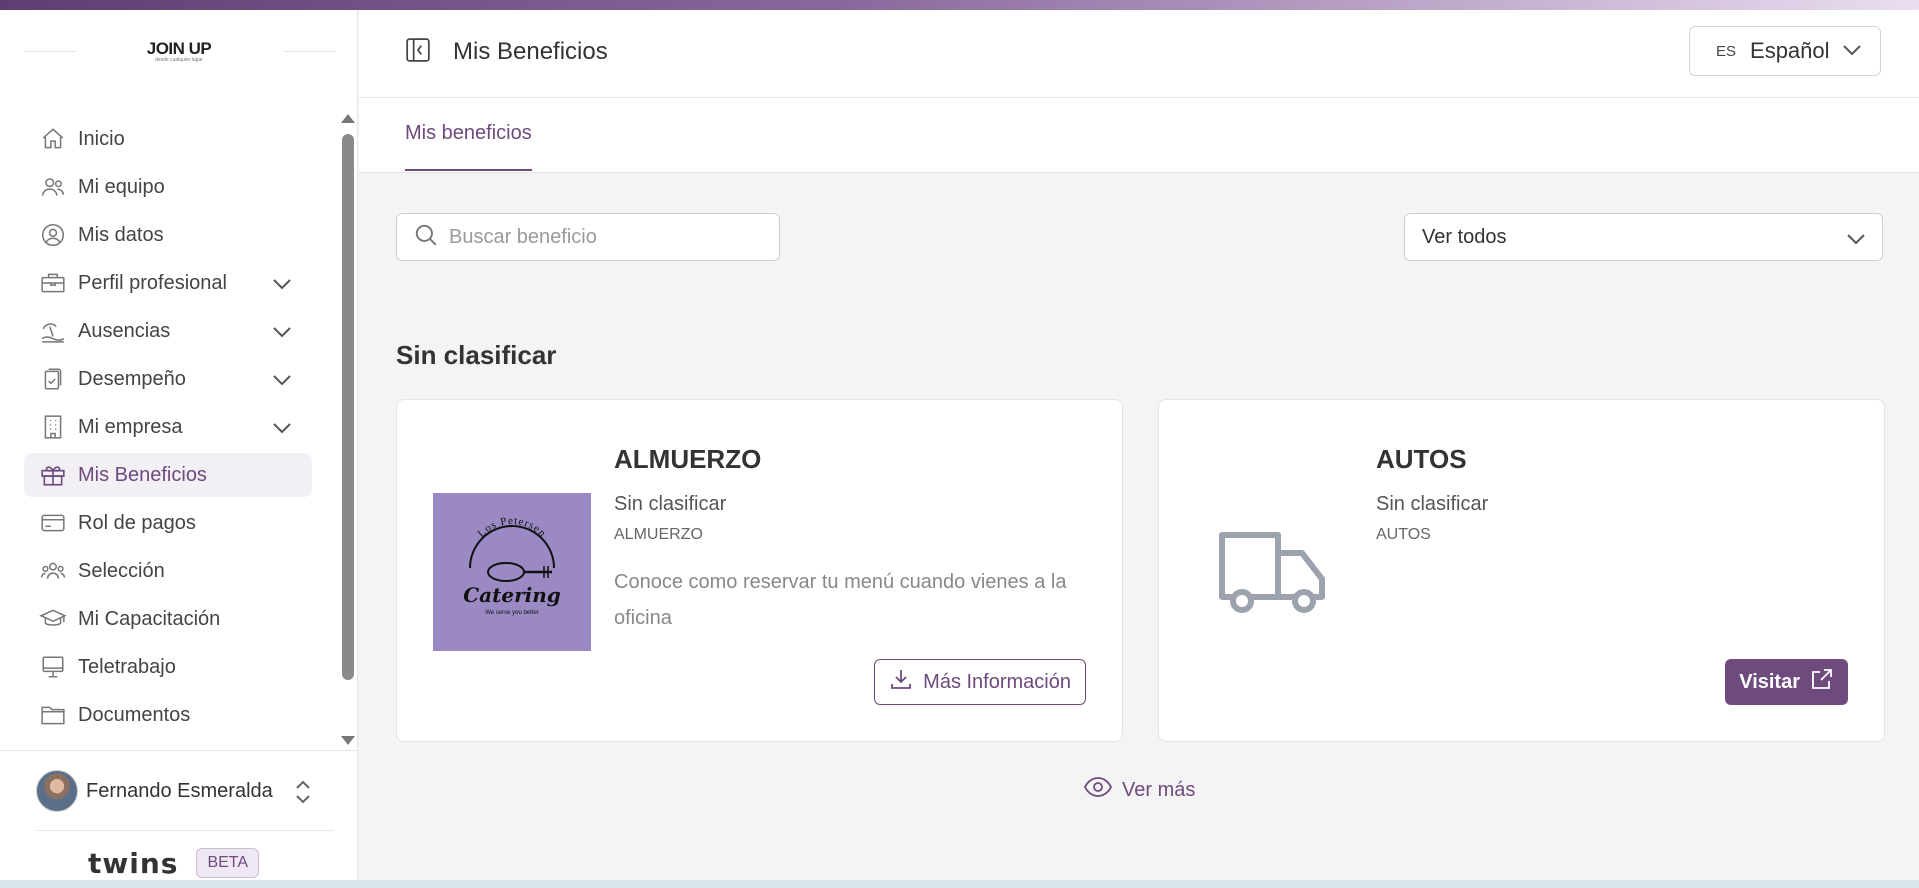 The image size is (1919, 888). I want to click on user-name: Fernando Esmeralda, so click(179, 790).